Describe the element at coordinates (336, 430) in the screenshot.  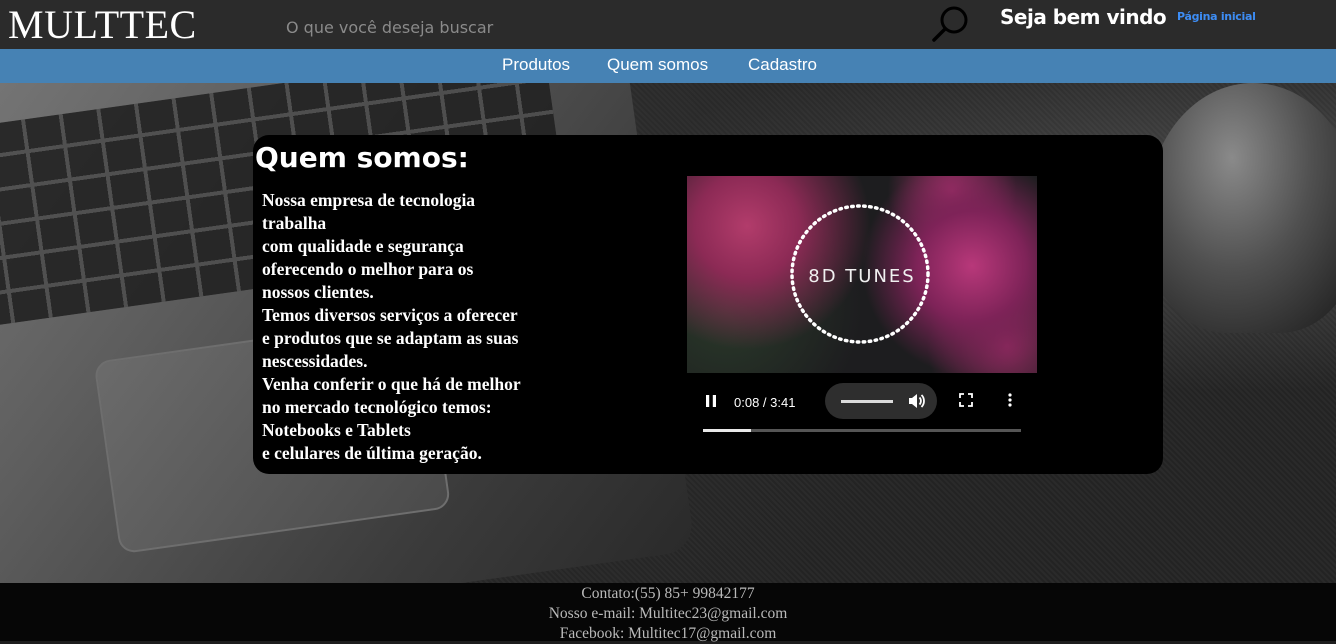
I see `about-line: Notebooks e Tablets` at that location.